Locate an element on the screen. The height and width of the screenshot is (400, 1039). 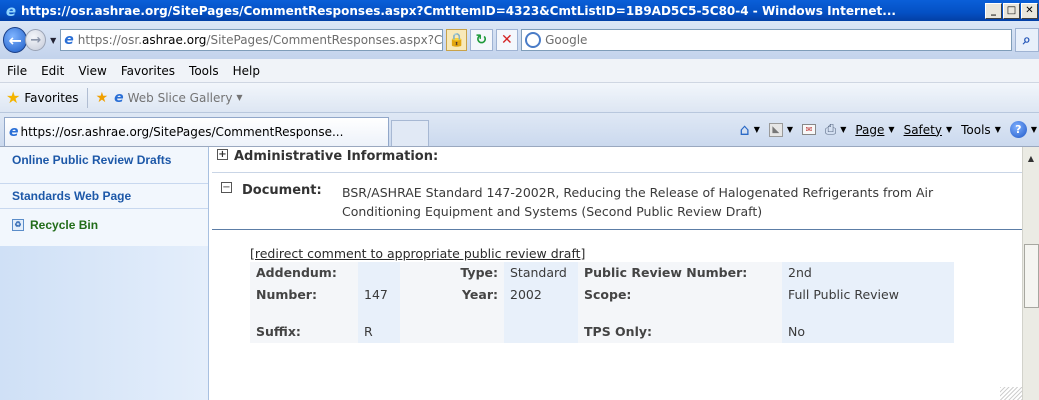
minimize-button: _ is located at coordinates (993, 10).